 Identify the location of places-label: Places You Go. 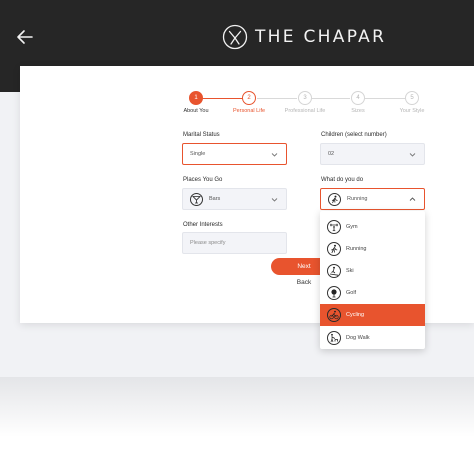
(203, 180).